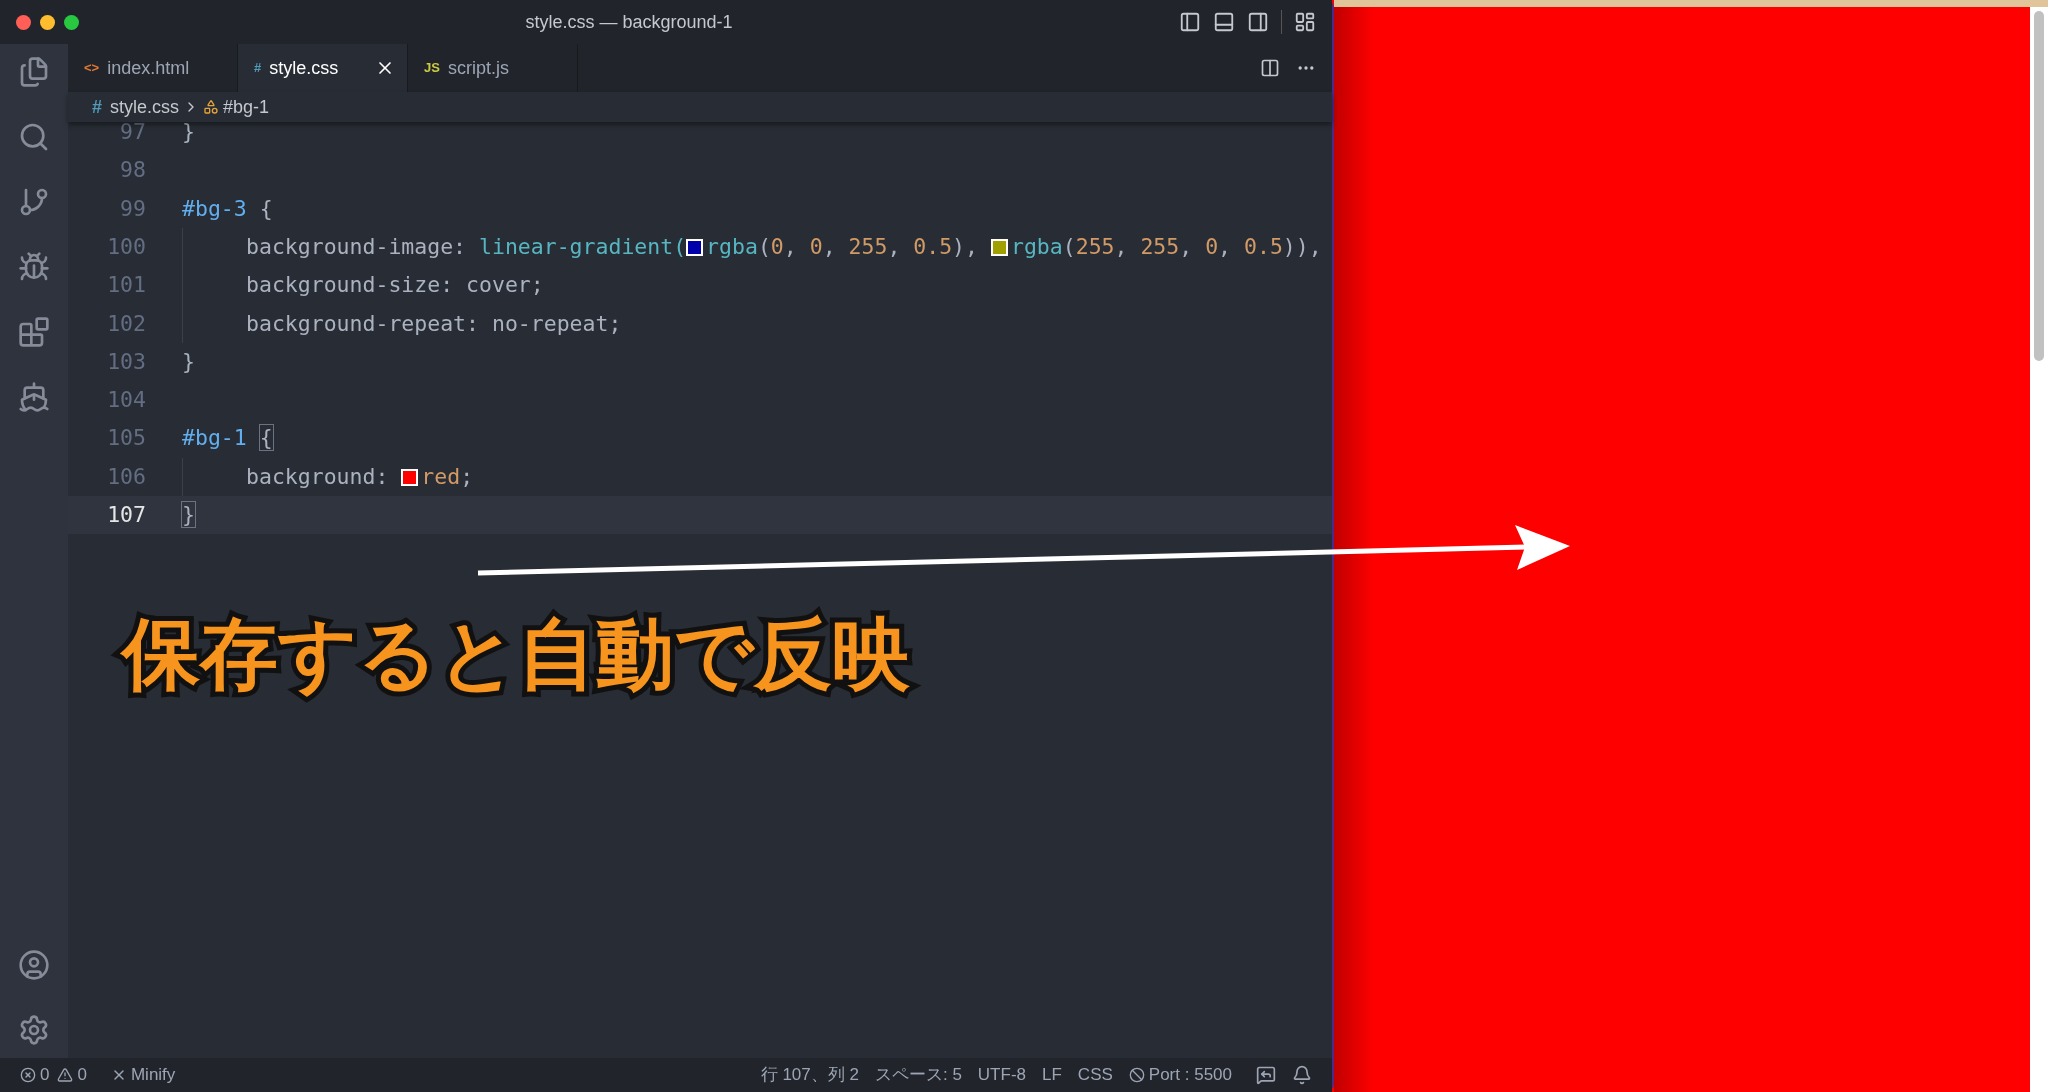  I want to click on explorer-icon, so click(34, 72).